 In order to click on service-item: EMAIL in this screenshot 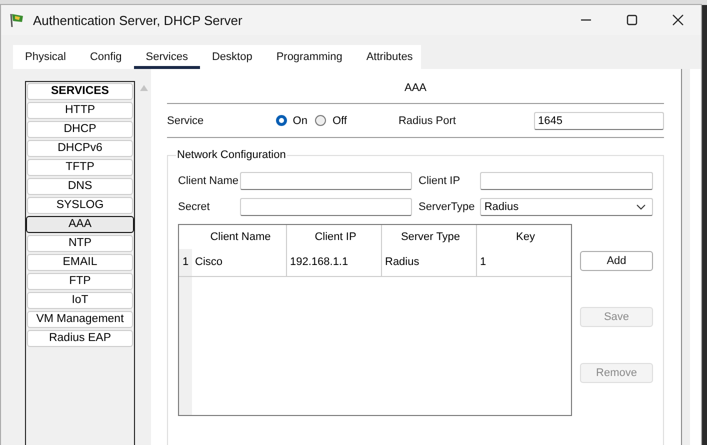, I will do `click(80, 262)`.